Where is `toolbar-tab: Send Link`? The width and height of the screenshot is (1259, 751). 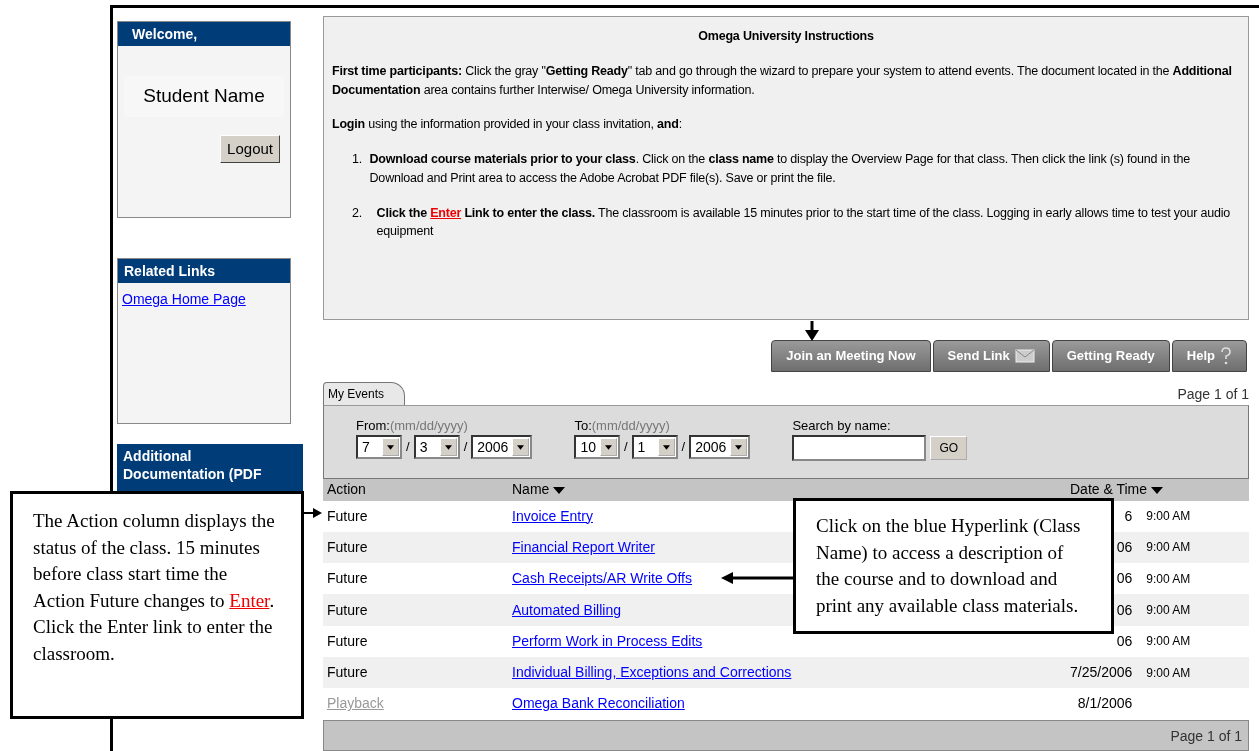 toolbar-tab: Send Link is located at coordinates (991, 356).